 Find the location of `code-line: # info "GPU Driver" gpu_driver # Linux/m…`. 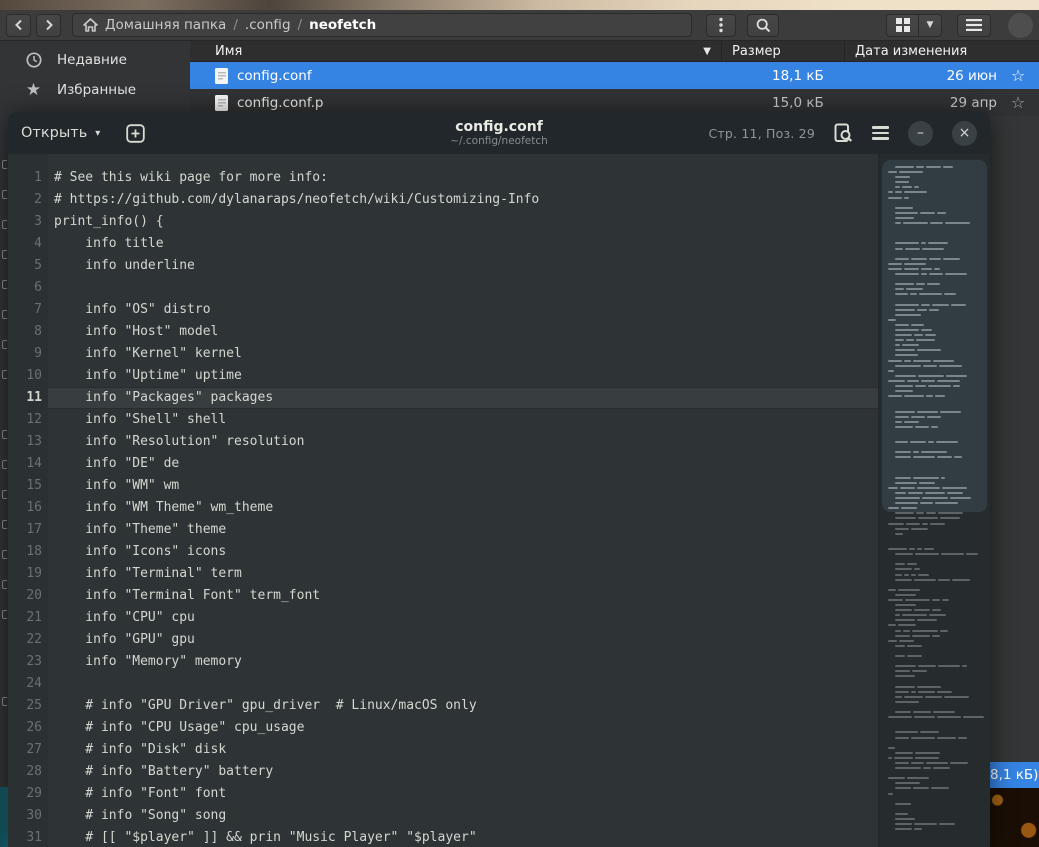

code-line: # info "GPU Driver" gpu_driver # Linux/m… is located at coordinates (265, 705).